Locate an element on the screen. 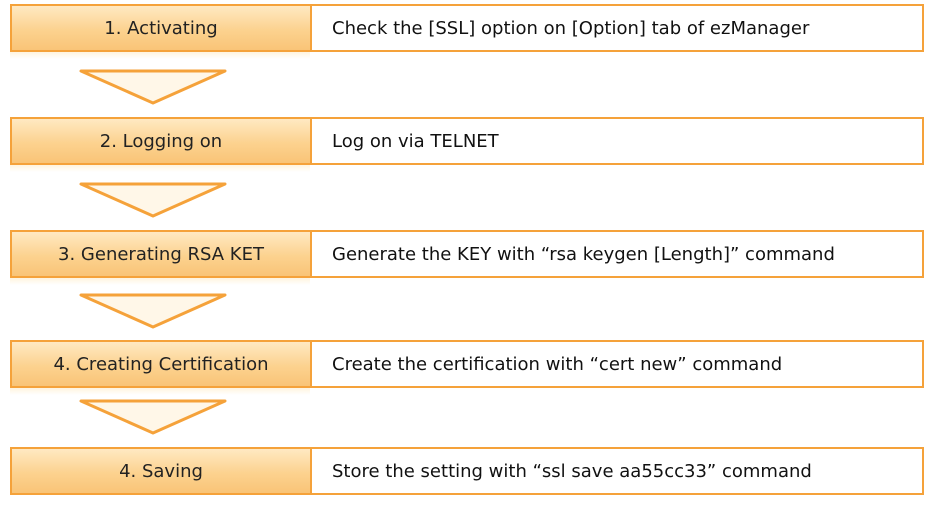 This screenshot has width=934, height=505. step-3-label: 3. Generating RSA KET is located at coordinates (162, 254).